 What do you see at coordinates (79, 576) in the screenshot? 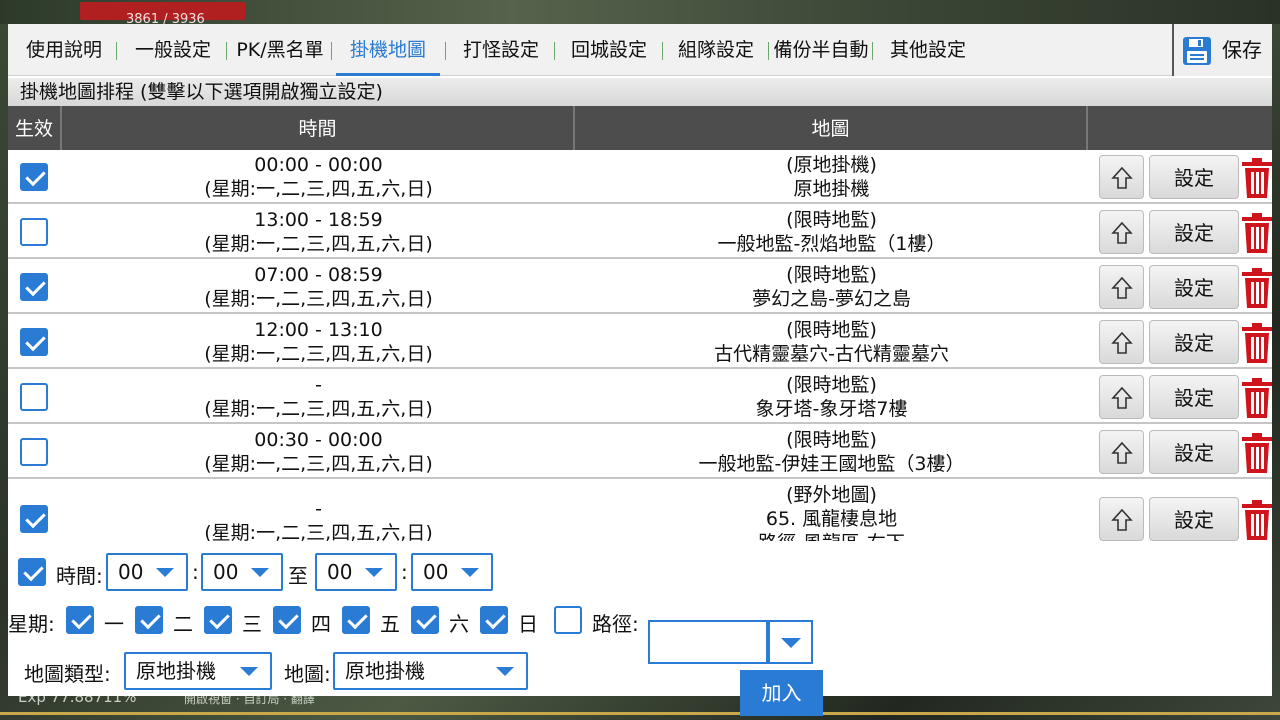
I see `time-label: 時間:` at bounding box center [79, 576].